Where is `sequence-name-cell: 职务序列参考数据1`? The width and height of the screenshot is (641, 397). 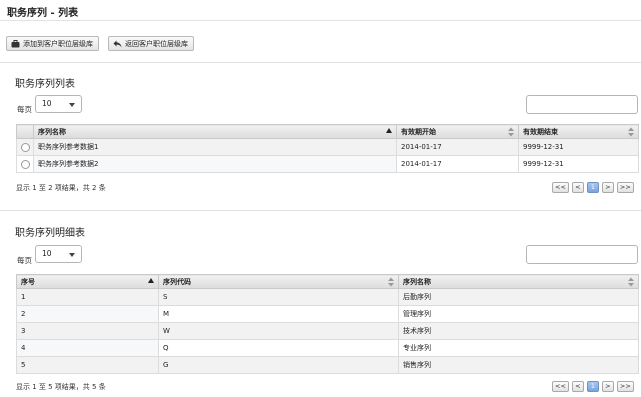
sequence-name-cell: 职务序列参考数据1 is located at coordinates (215, 147).